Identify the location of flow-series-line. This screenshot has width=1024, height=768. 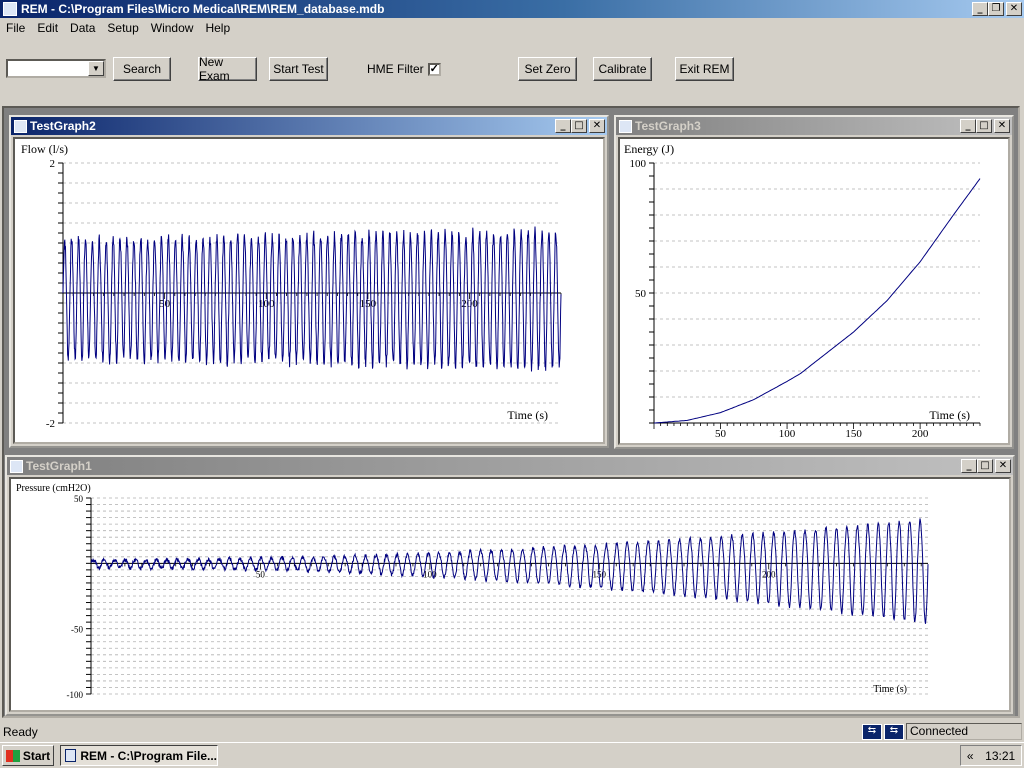
(312, 299).